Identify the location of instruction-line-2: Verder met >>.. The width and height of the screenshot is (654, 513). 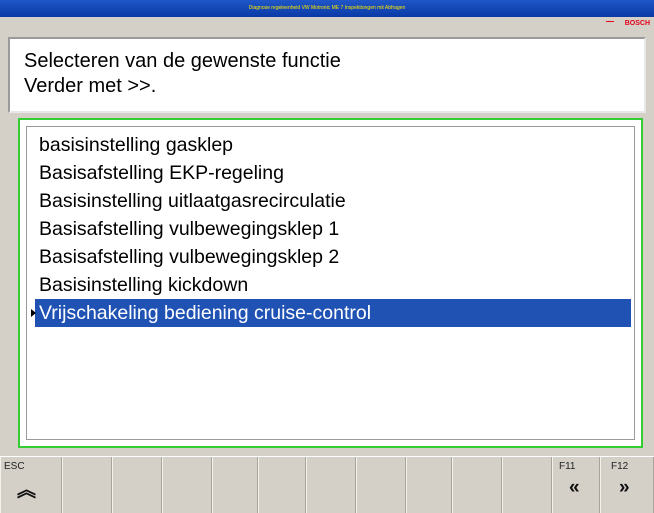
(90, 86).